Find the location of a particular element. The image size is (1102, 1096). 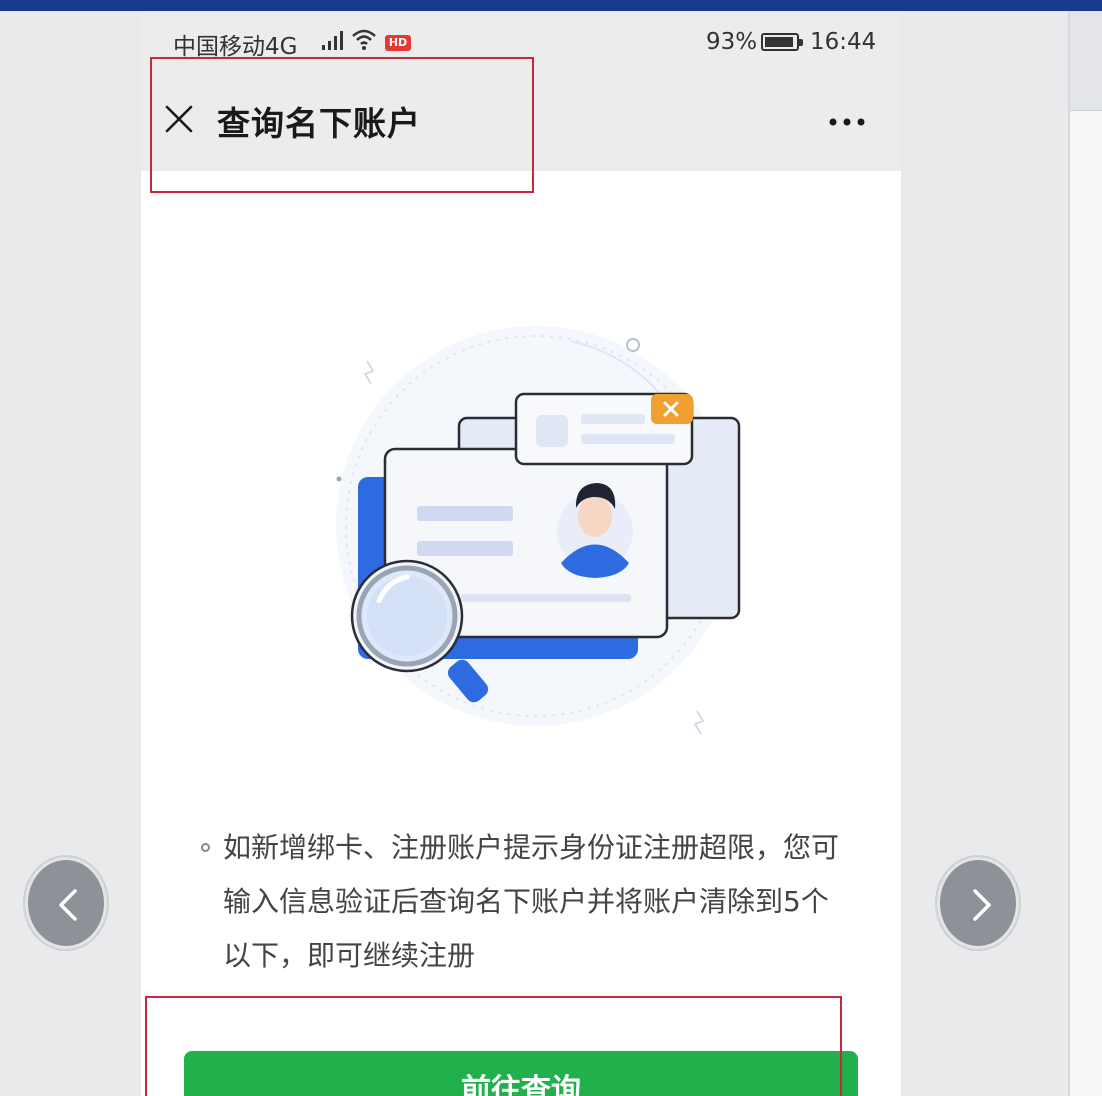

hd-badge: HD is located at coordinates (398, 43).